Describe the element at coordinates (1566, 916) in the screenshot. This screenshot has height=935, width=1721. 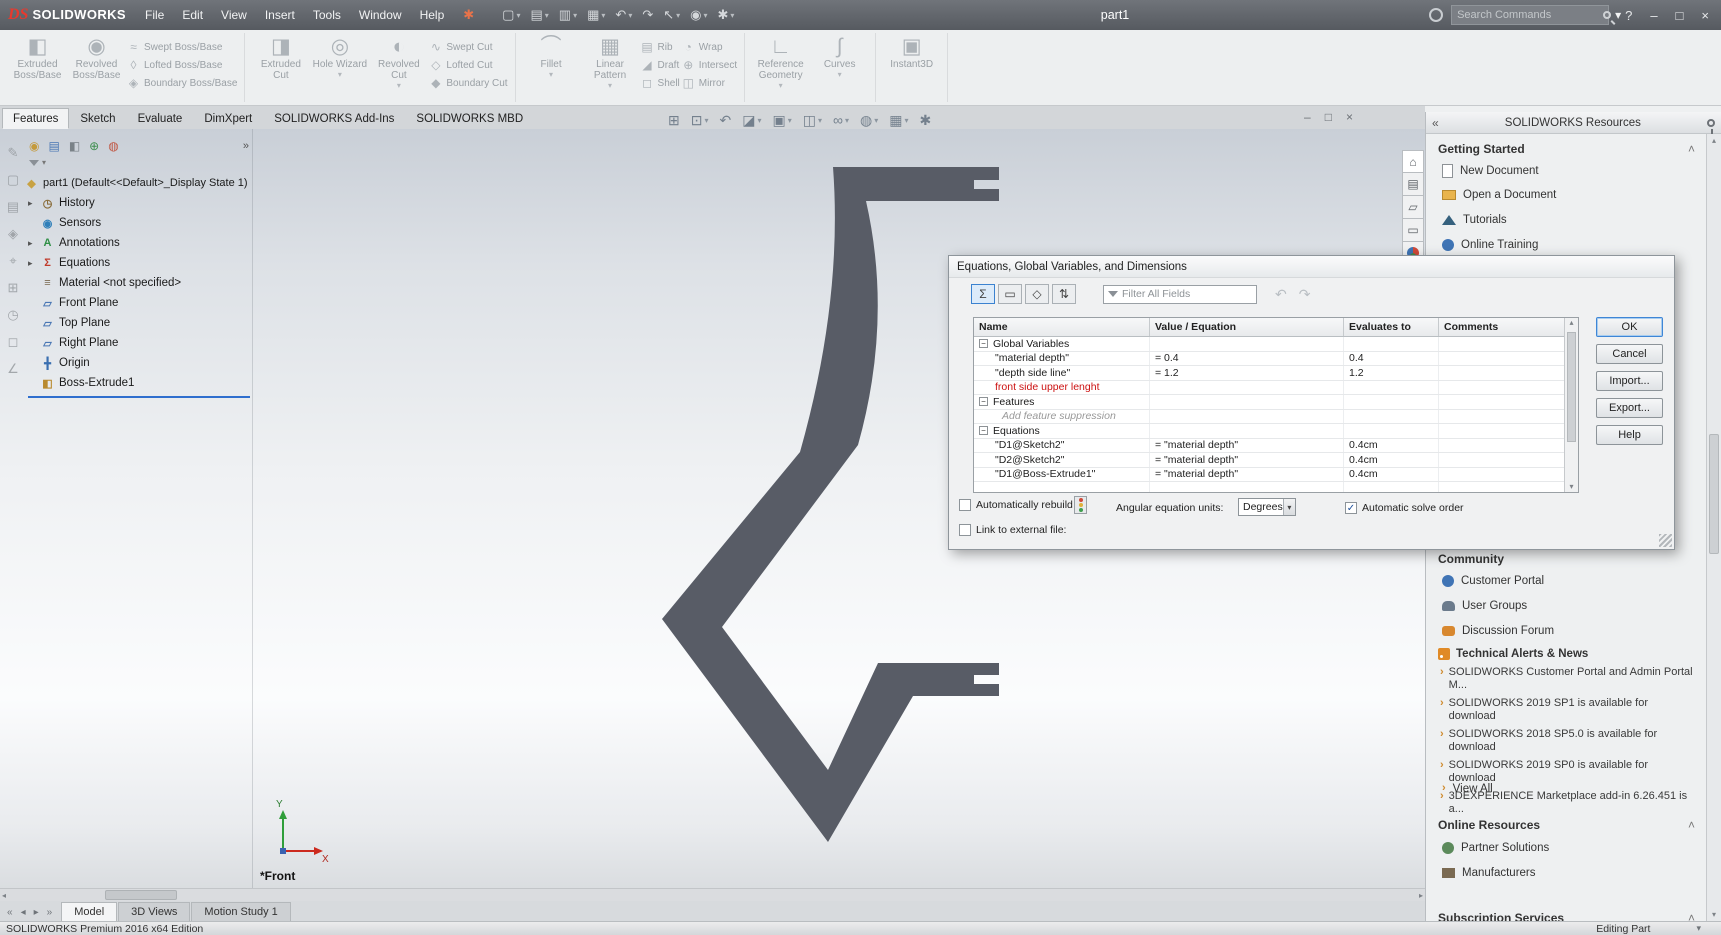
I see `section-subscription-services: Subscription Services ˄` at that location.